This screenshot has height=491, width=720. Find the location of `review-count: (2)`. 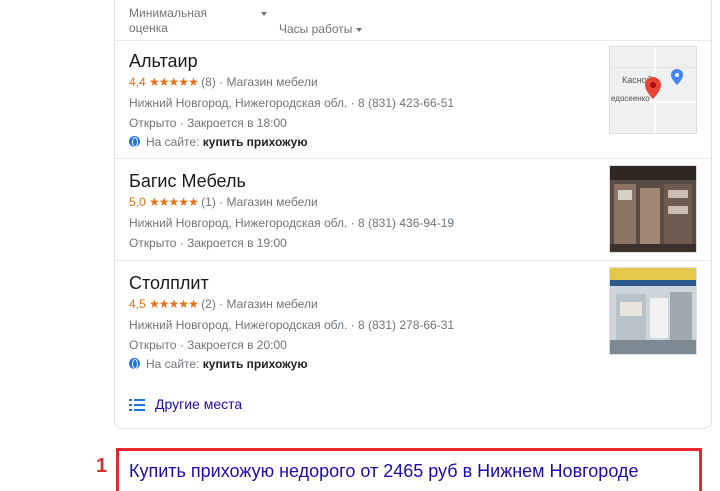

review-count: (2) is located at coordinates (208, 304).